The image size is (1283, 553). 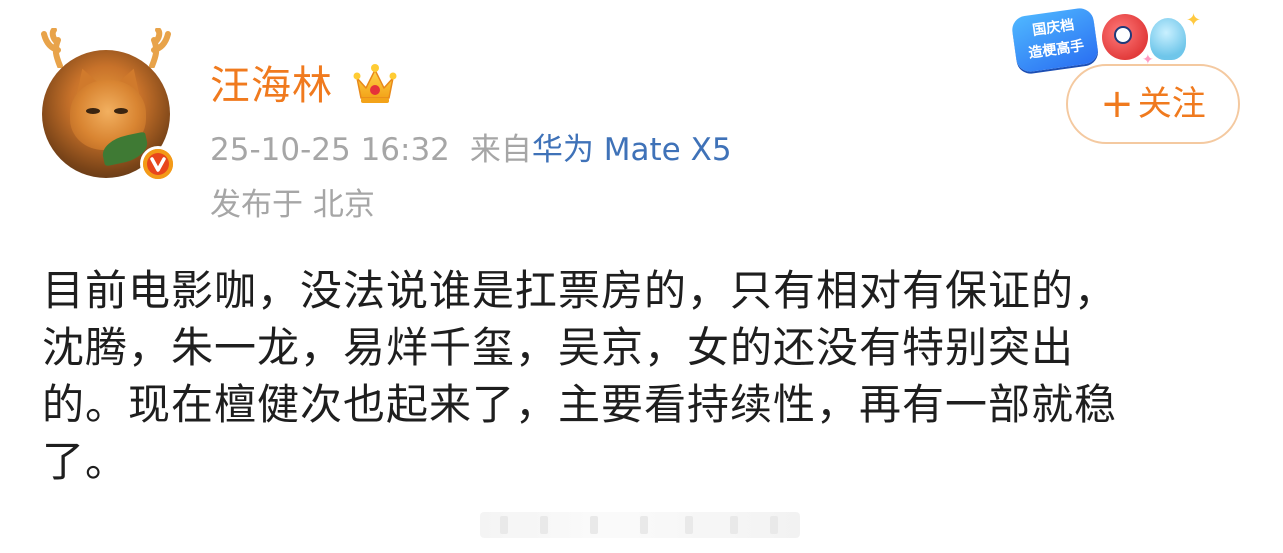 I want to click on follow-label: 关注, so click(x=1171, y=104).